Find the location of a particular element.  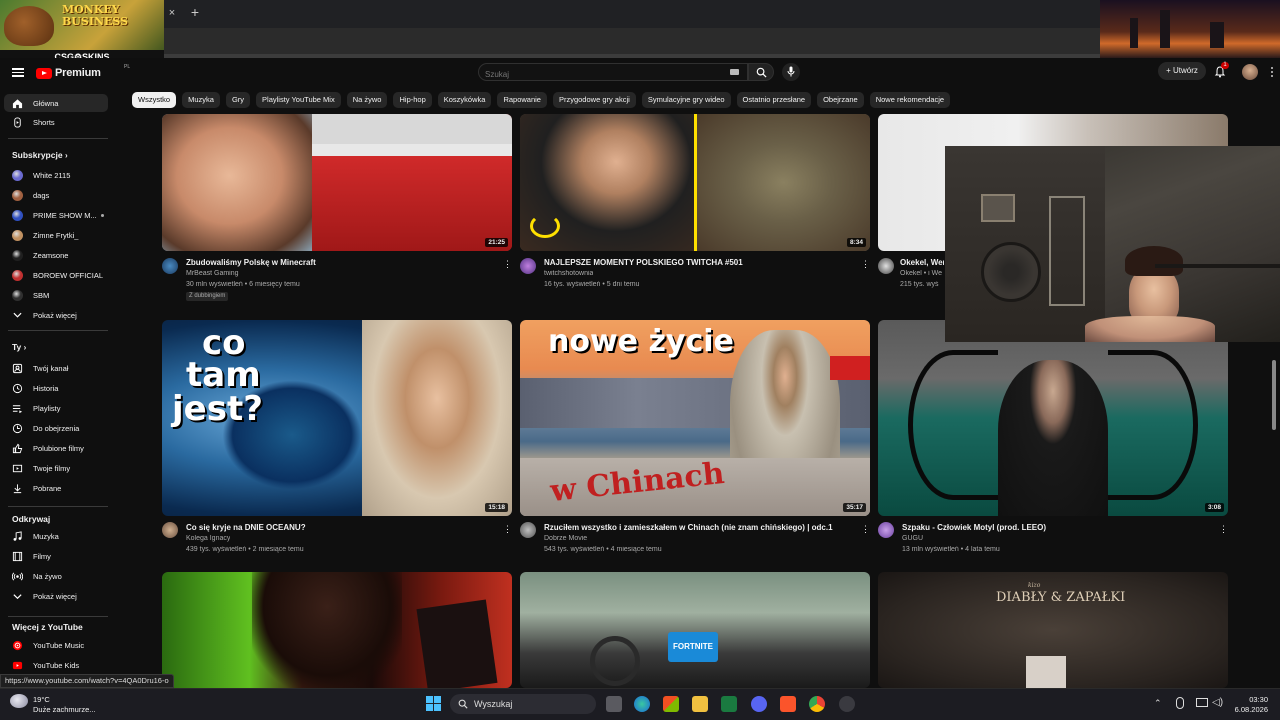

video-title: Okekel, Wen is located at coordinates (922, 262).